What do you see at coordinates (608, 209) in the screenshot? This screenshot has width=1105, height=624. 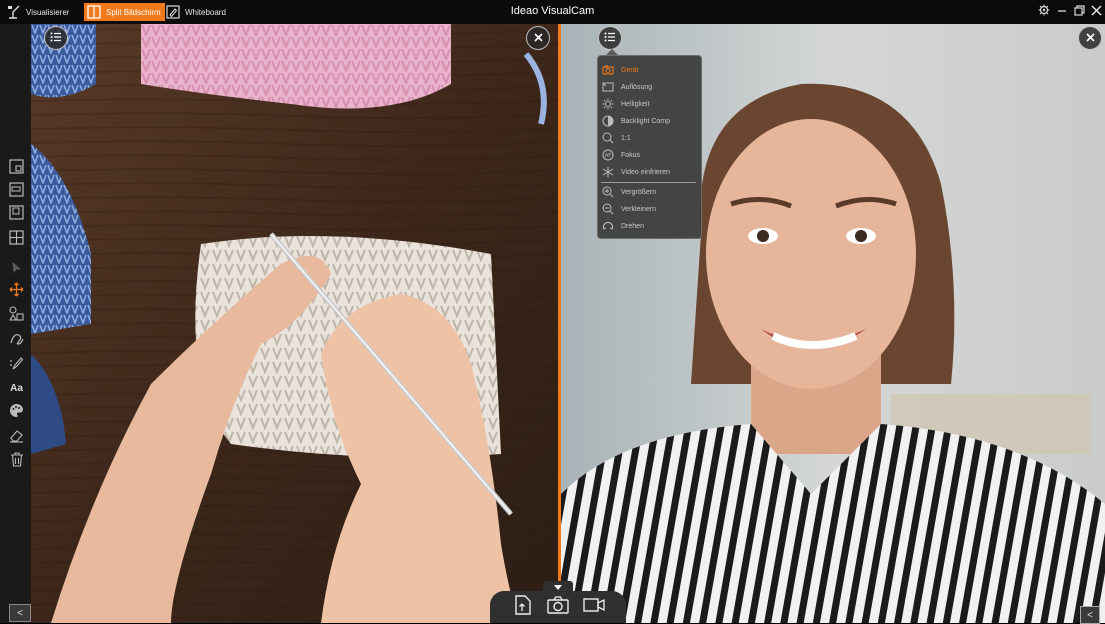 I see `zoom-out-icon` at bounding box center [608, 209].